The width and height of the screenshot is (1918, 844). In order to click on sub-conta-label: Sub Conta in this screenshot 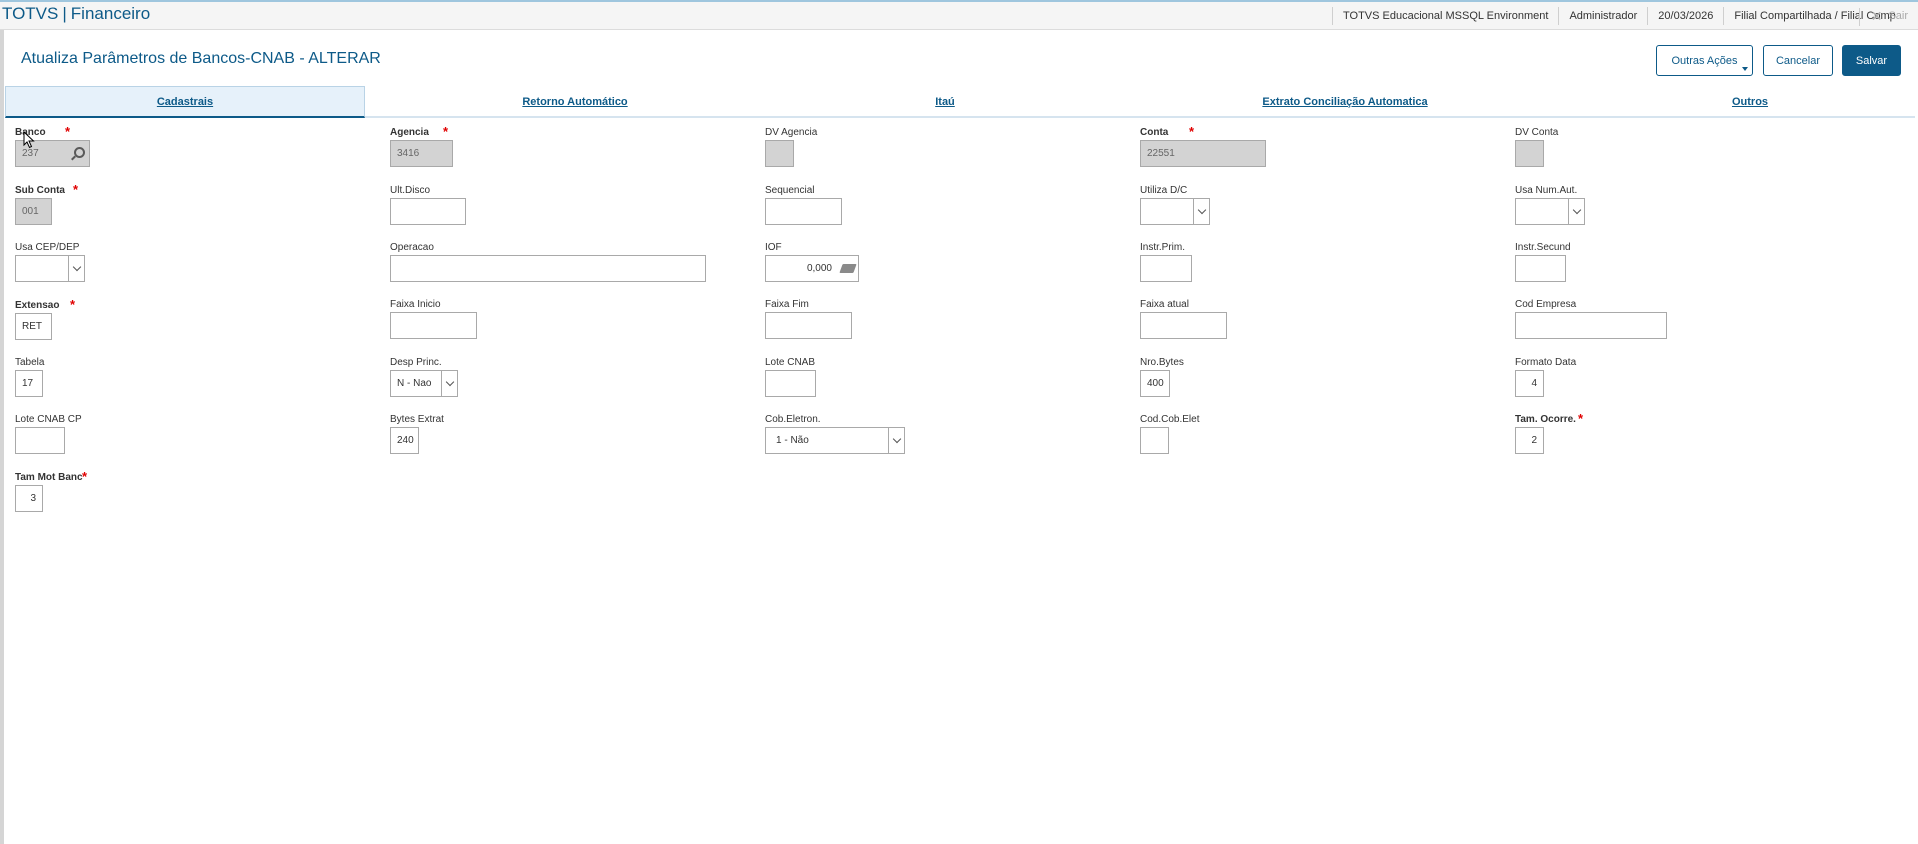, I will do `click(40, 190)`.